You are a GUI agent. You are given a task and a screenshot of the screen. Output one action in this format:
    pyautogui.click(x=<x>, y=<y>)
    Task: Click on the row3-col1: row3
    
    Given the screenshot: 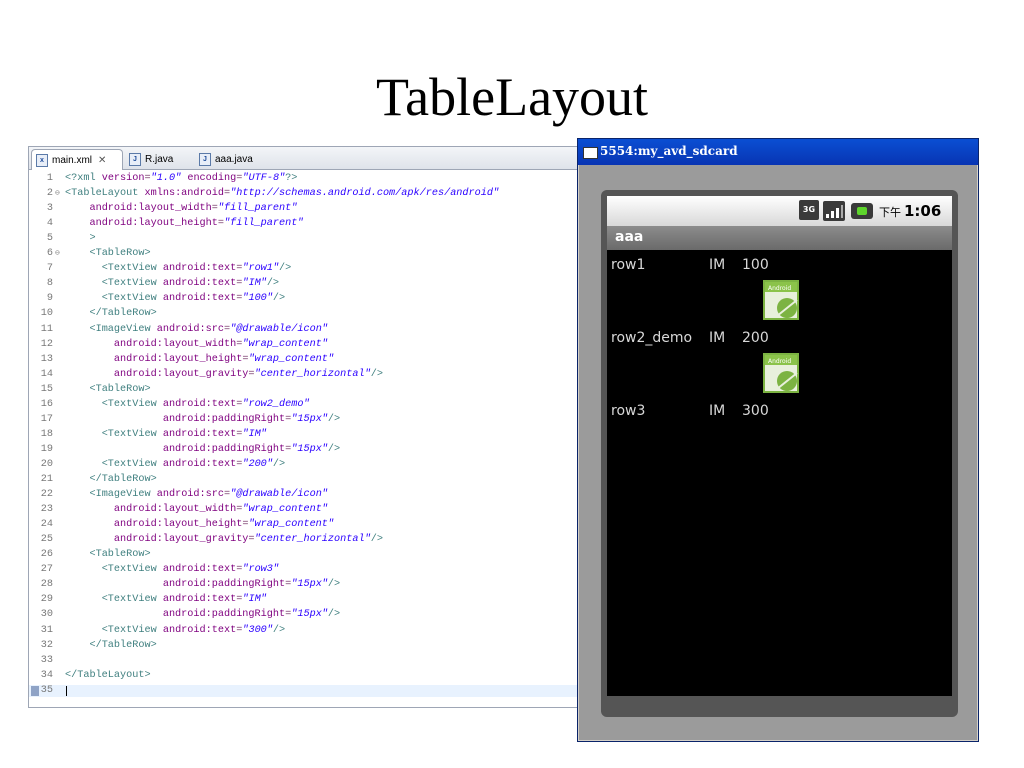 What is the action you would take?
    pyautogui.click(x=628, y=411)
    